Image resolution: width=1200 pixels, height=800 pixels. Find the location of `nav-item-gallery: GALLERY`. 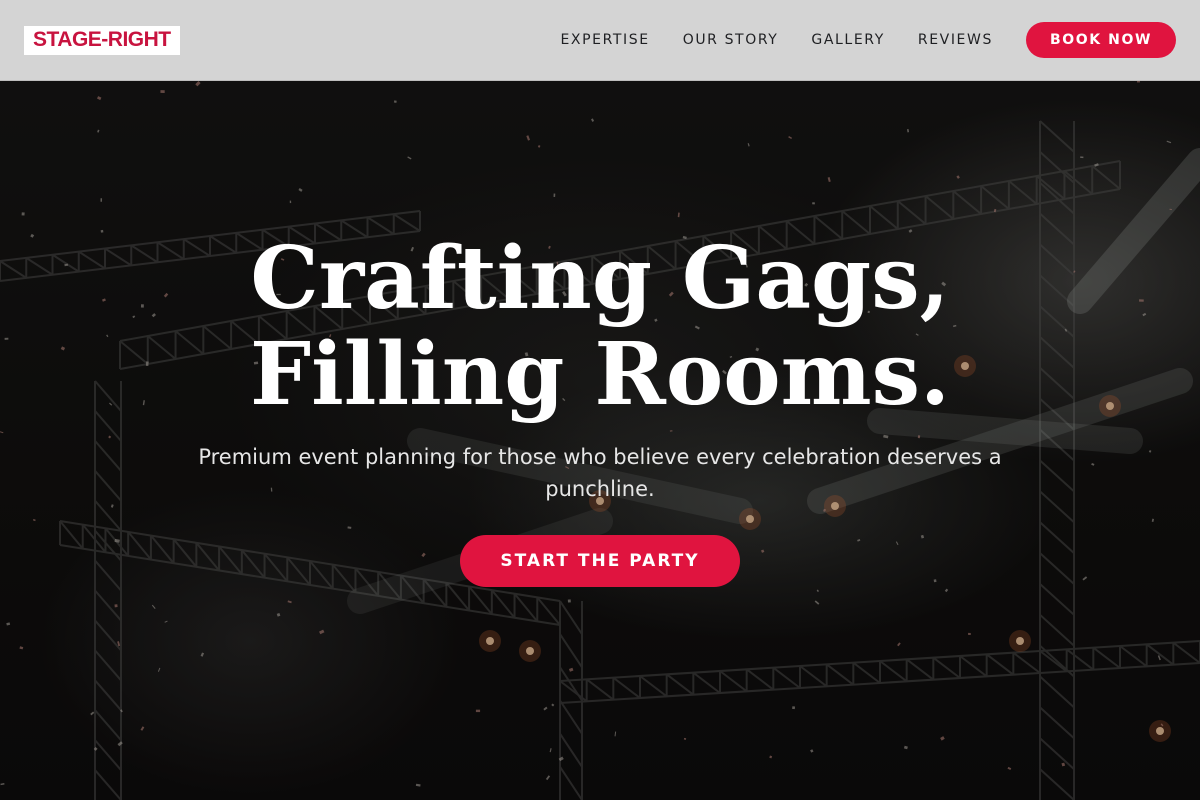

nav-item-gallery: GALLERY is located at coordinates (847, 40).